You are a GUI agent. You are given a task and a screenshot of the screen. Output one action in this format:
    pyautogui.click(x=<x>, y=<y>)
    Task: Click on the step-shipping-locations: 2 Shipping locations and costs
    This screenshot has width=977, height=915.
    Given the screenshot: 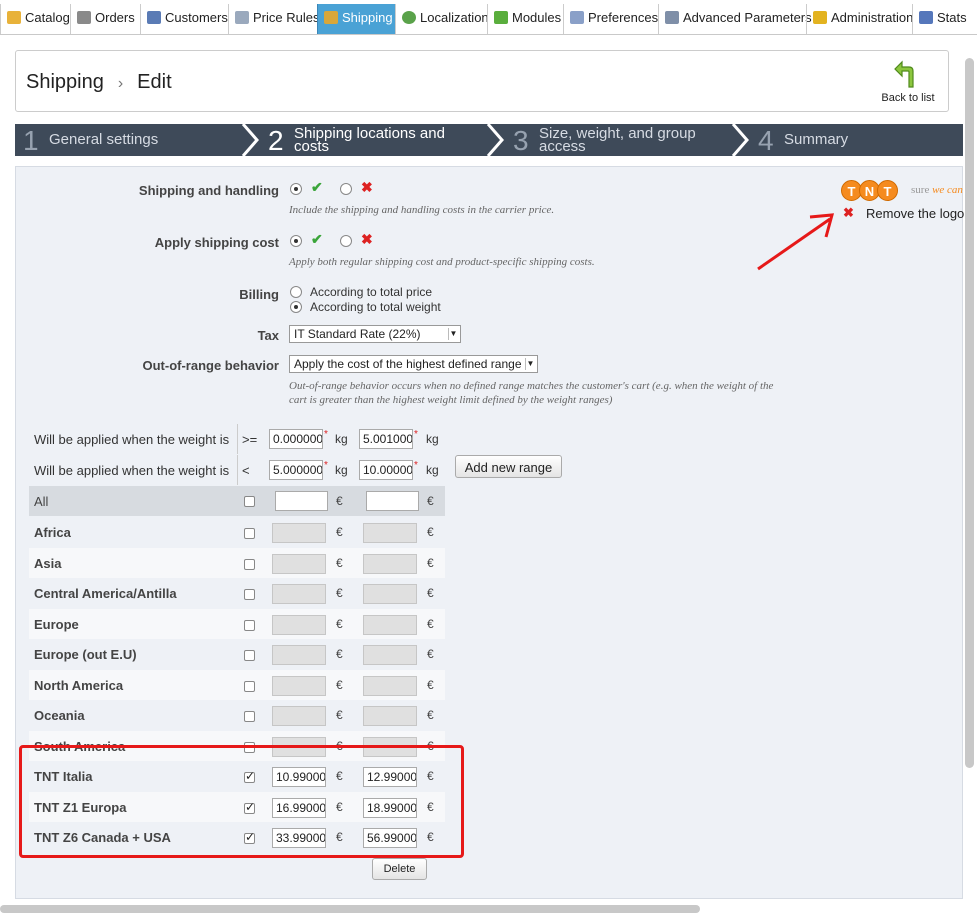 What is the action you would take?
    pyautogui.click(x=374, y=140)
    